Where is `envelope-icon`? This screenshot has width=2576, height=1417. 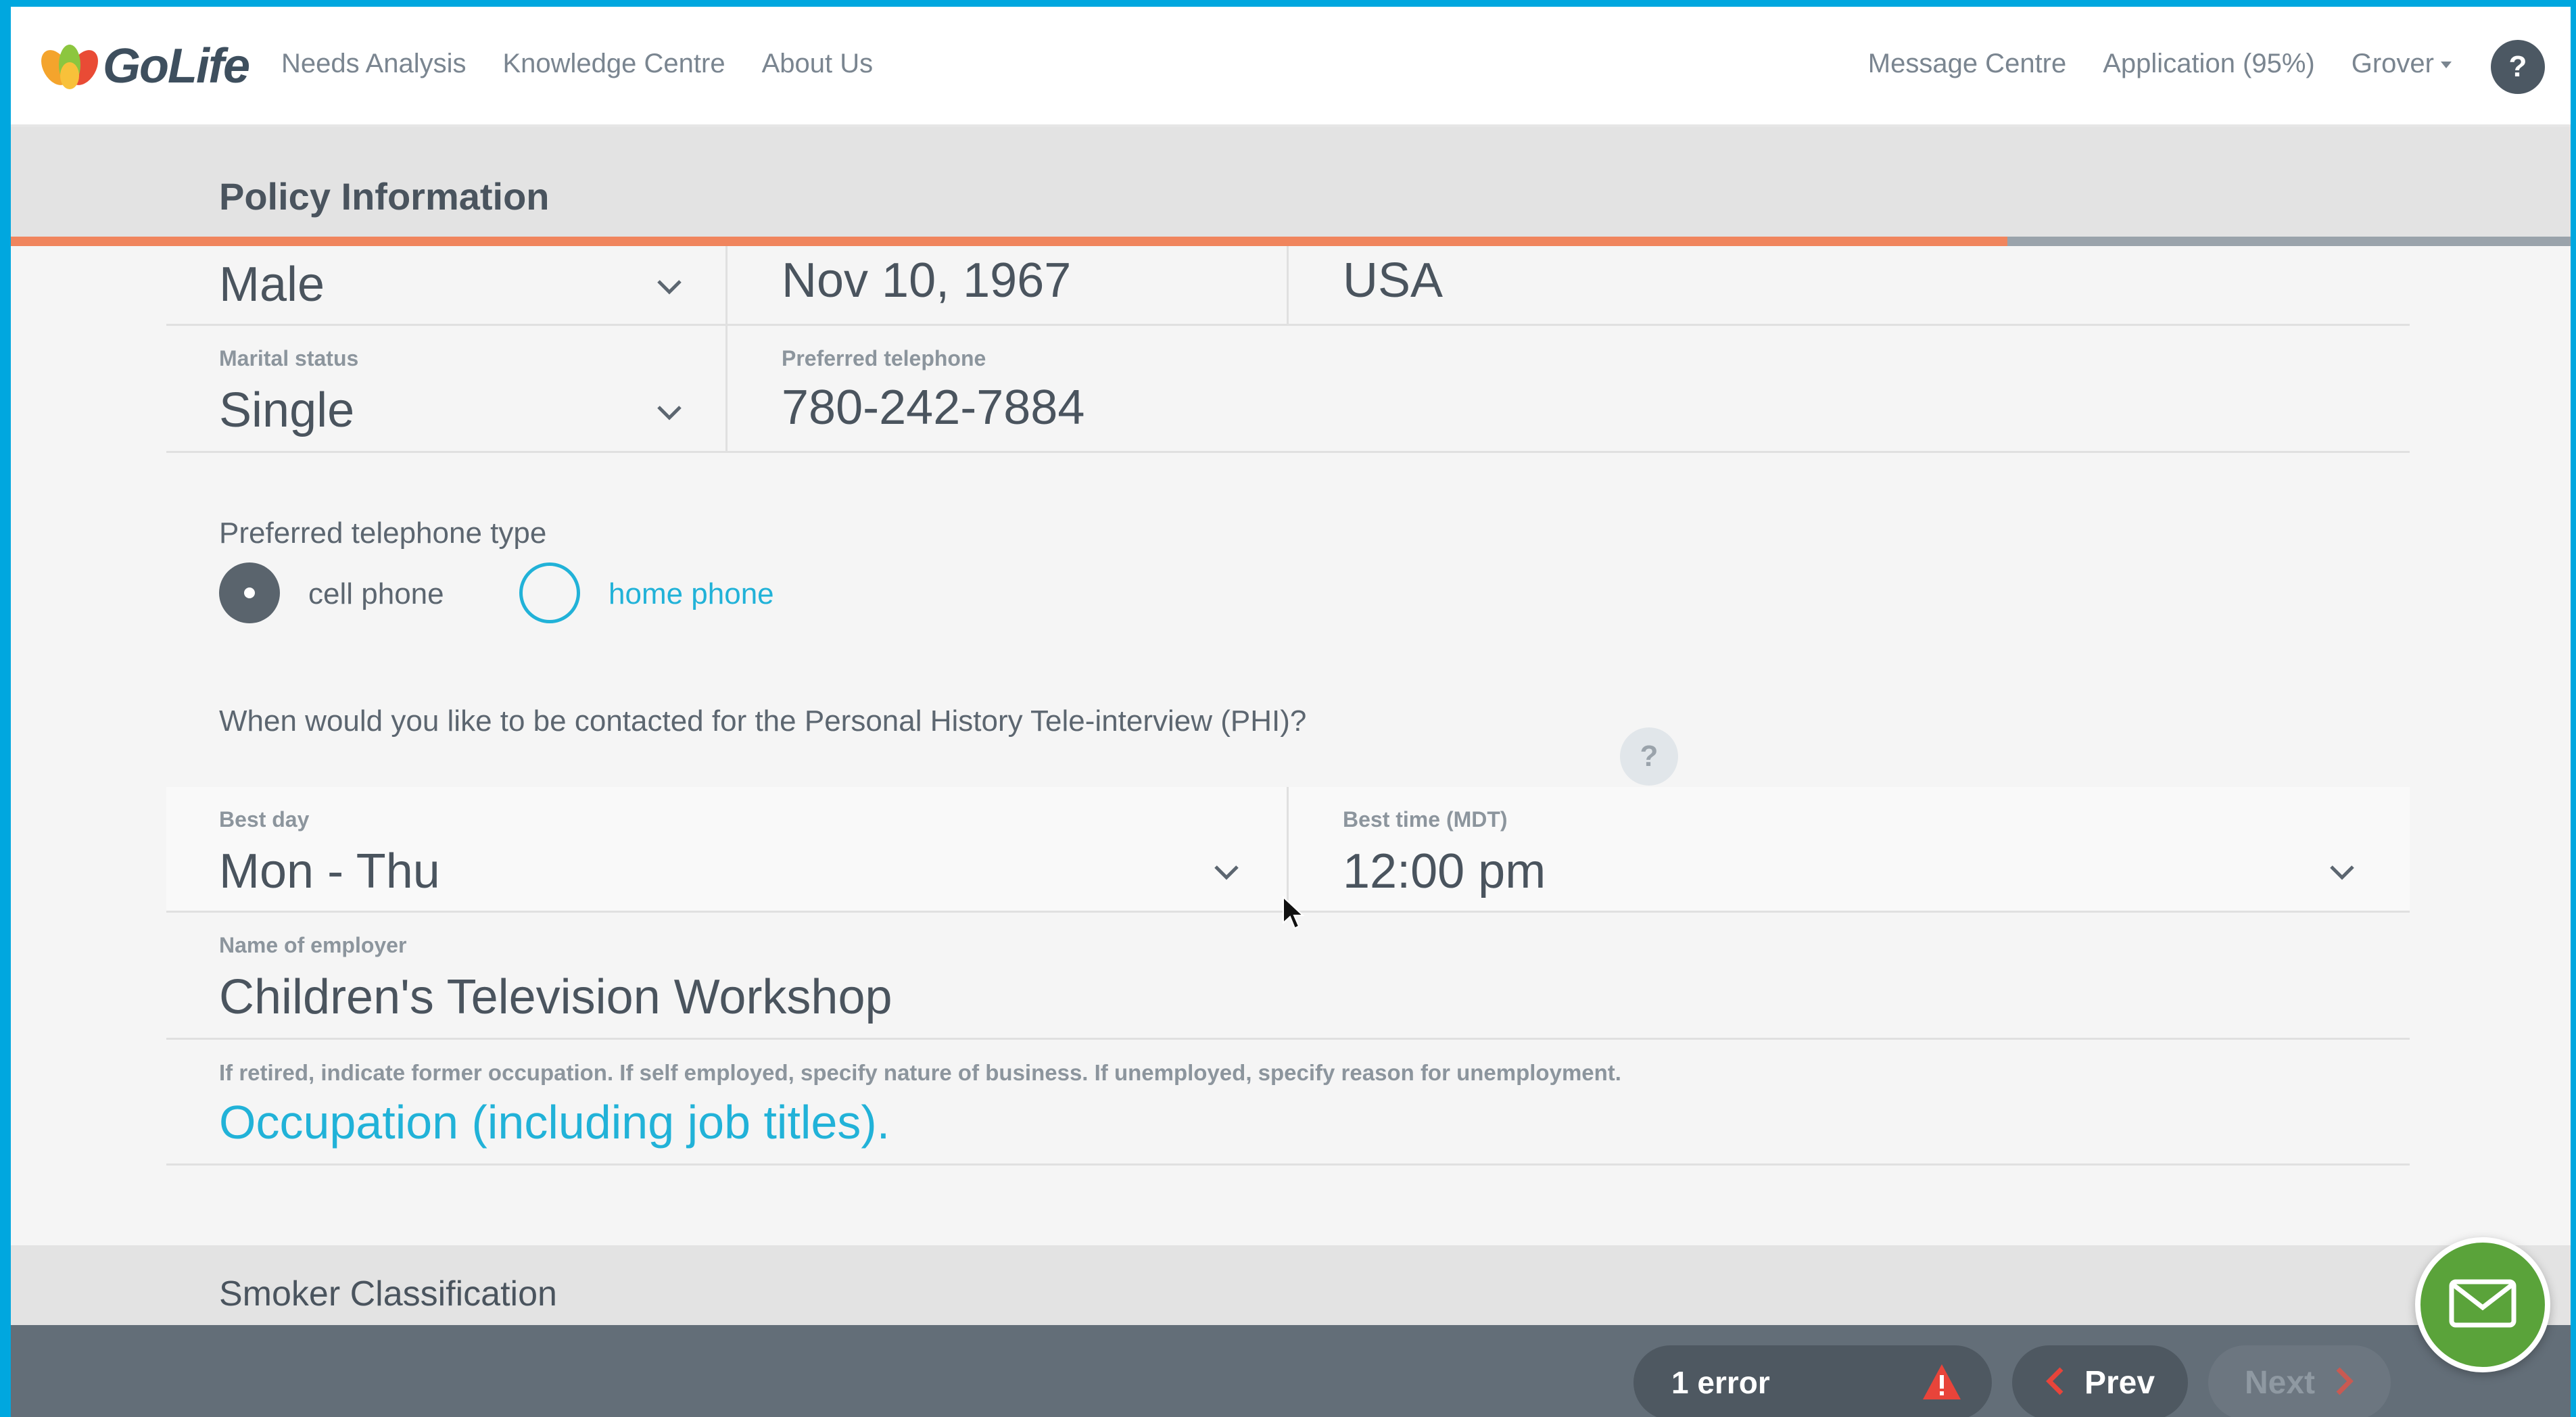 envelope-icon is located at coordinates (2483, 1305).